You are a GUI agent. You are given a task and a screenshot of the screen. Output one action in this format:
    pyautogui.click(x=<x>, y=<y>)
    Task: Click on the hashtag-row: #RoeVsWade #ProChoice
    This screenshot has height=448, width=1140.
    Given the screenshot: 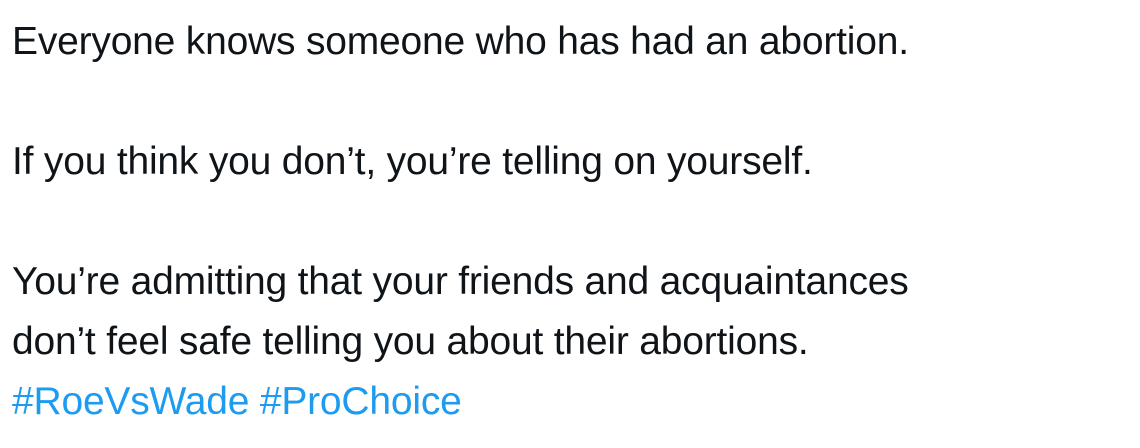 What is the action you would take?
    pyautogui.click(x=567, y=402)
    